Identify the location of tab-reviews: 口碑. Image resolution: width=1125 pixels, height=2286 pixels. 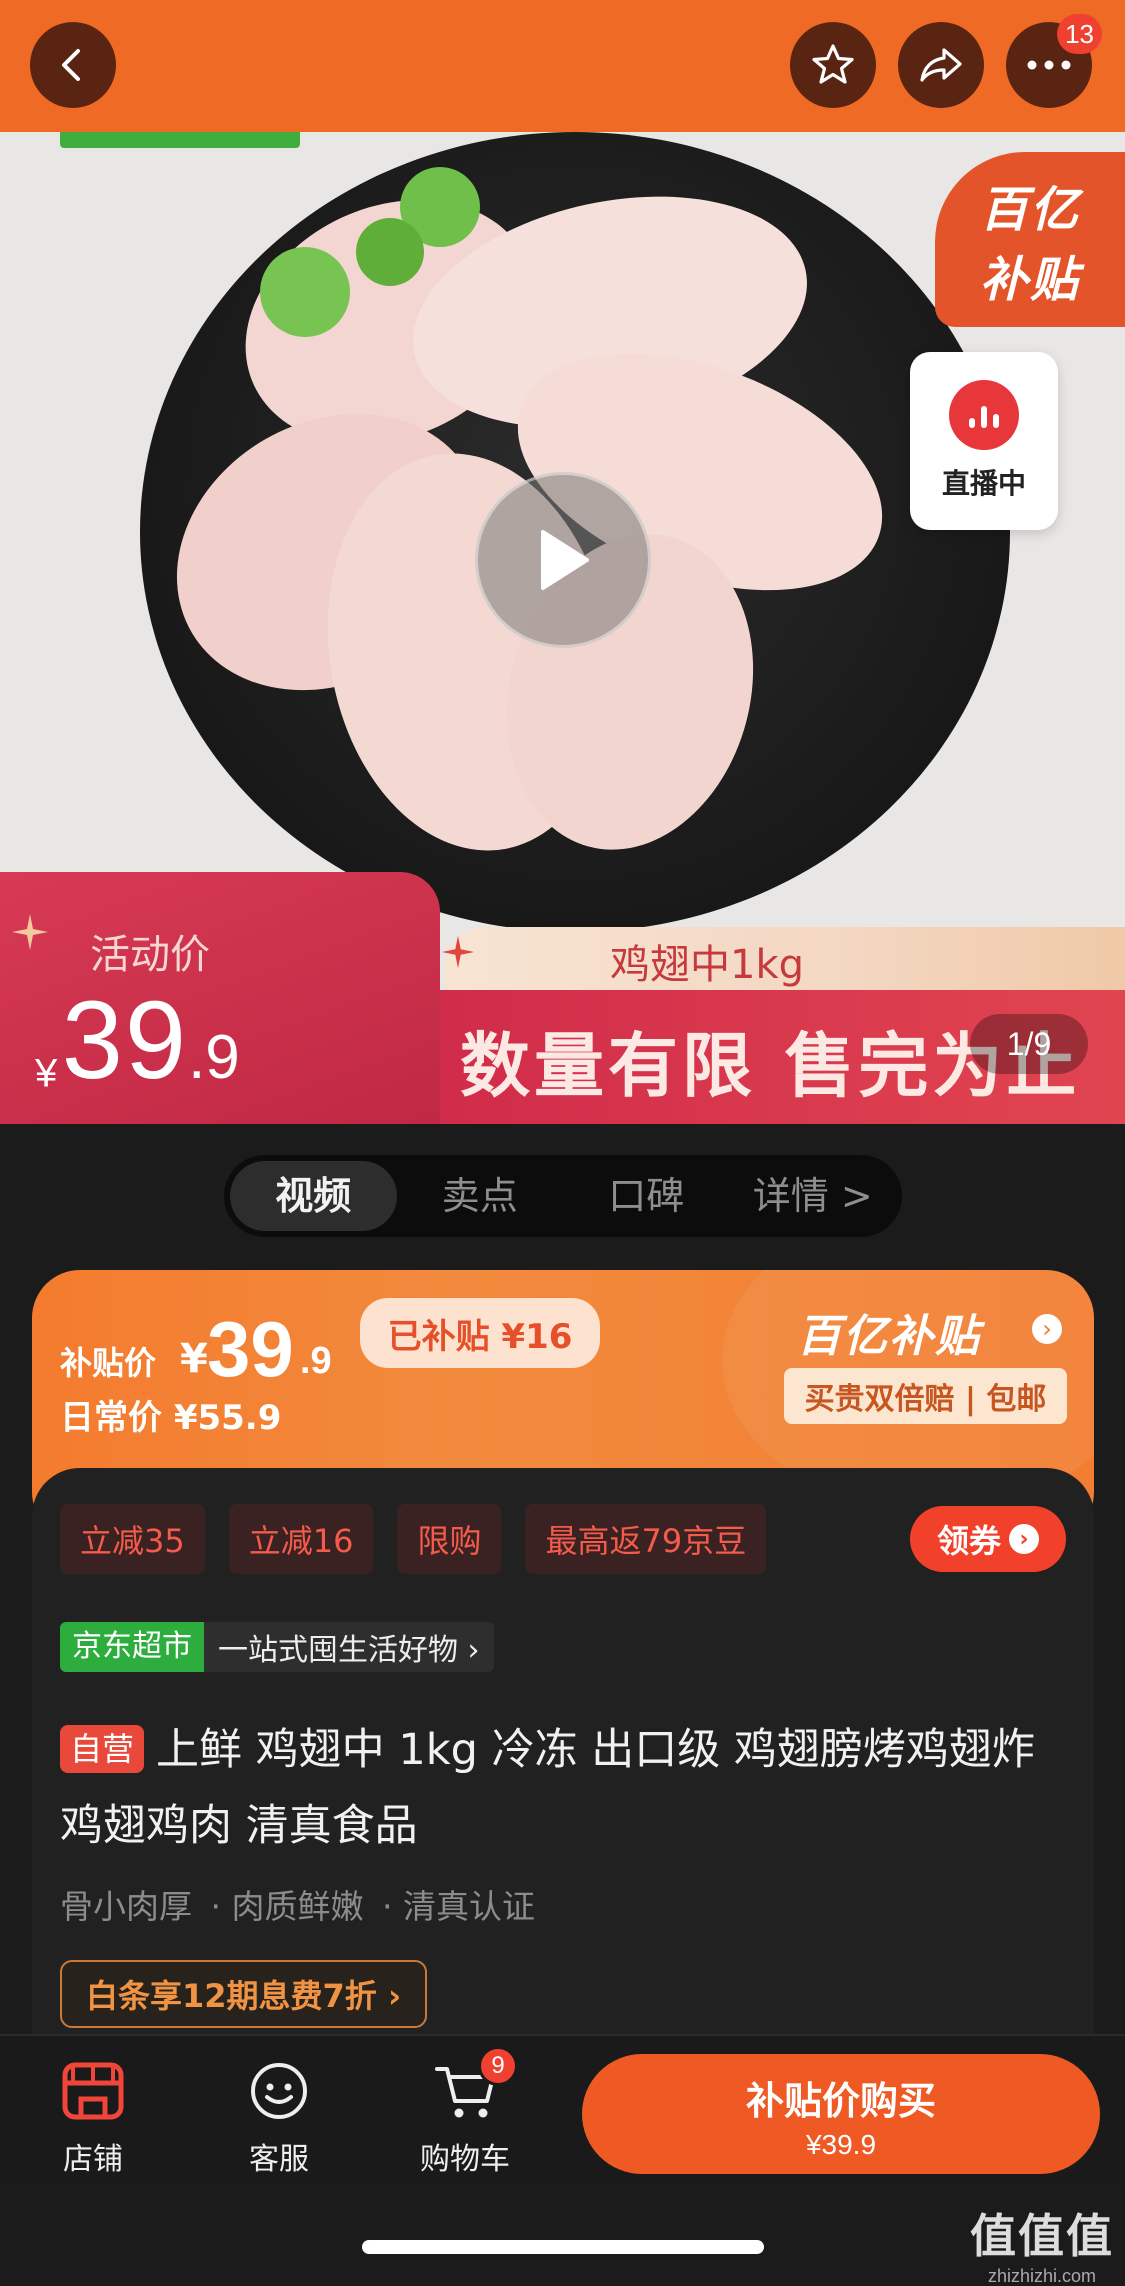
(646, 1196).